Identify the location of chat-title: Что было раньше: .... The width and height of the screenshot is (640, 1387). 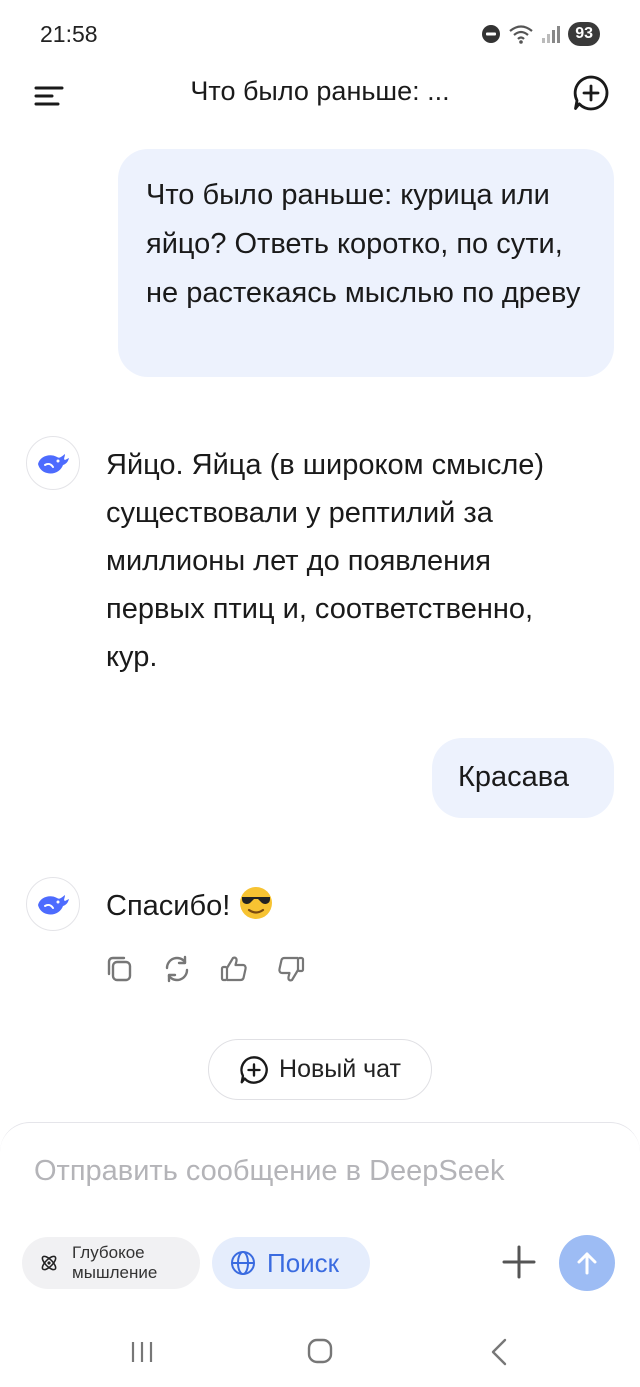
(320, 91).